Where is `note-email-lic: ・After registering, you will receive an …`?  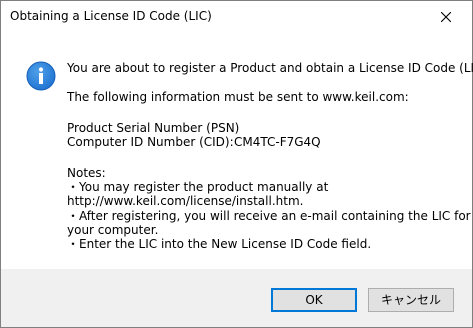
note-email-lic: ・After registering, you will receive an … is located at coordinates (269, 216).